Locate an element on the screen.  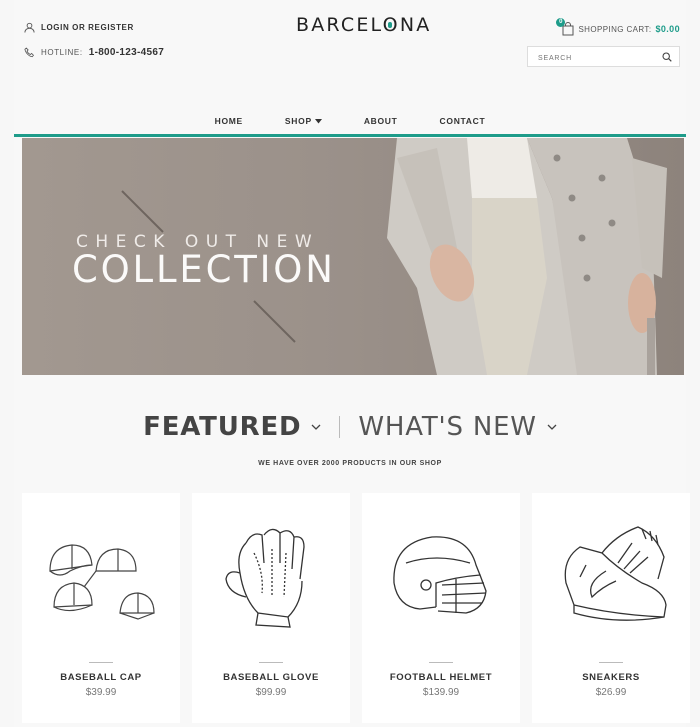
logo-o: O is located at coordinates (391, 25).